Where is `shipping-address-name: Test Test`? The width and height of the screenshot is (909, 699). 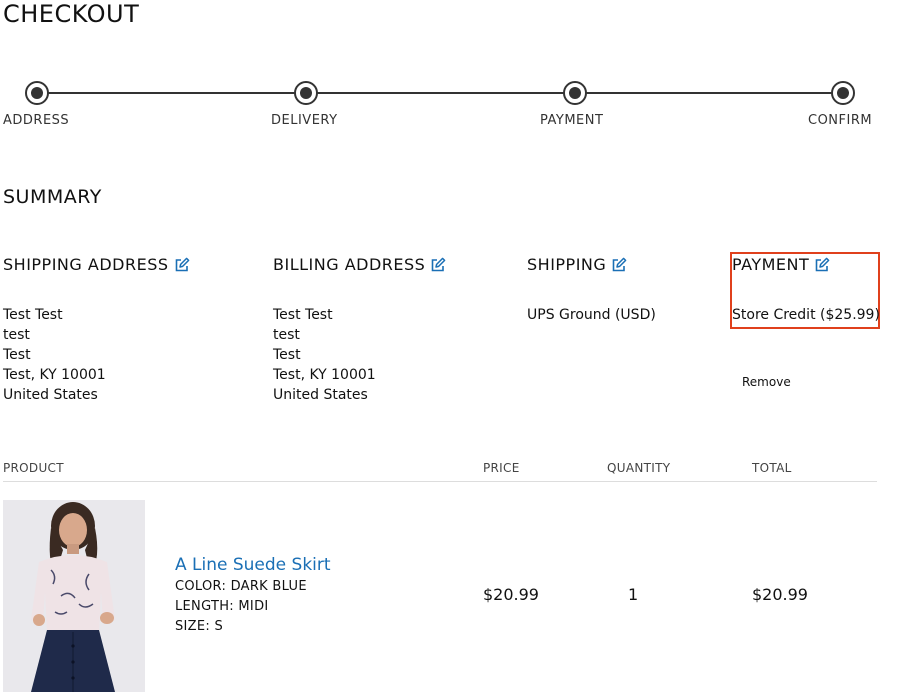
shipping-address-name: Test Test is located at coordinates (33, 315).